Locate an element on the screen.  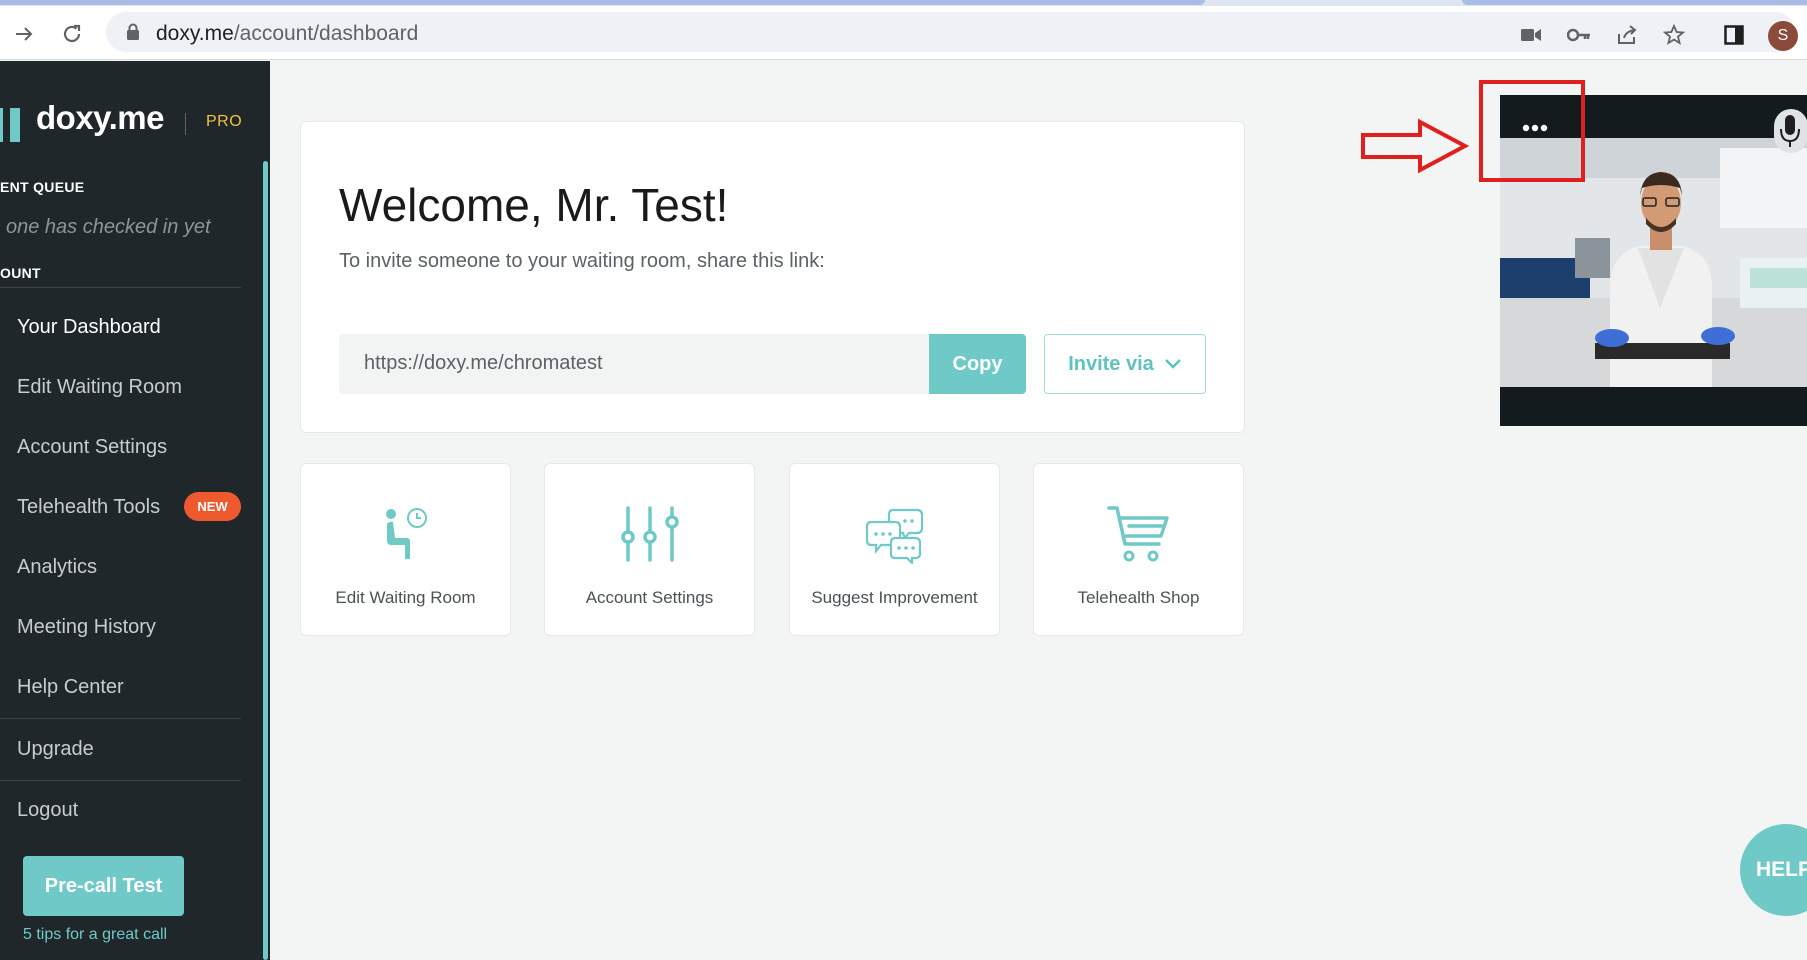
forward-icon is located at coordinates (24, 34).